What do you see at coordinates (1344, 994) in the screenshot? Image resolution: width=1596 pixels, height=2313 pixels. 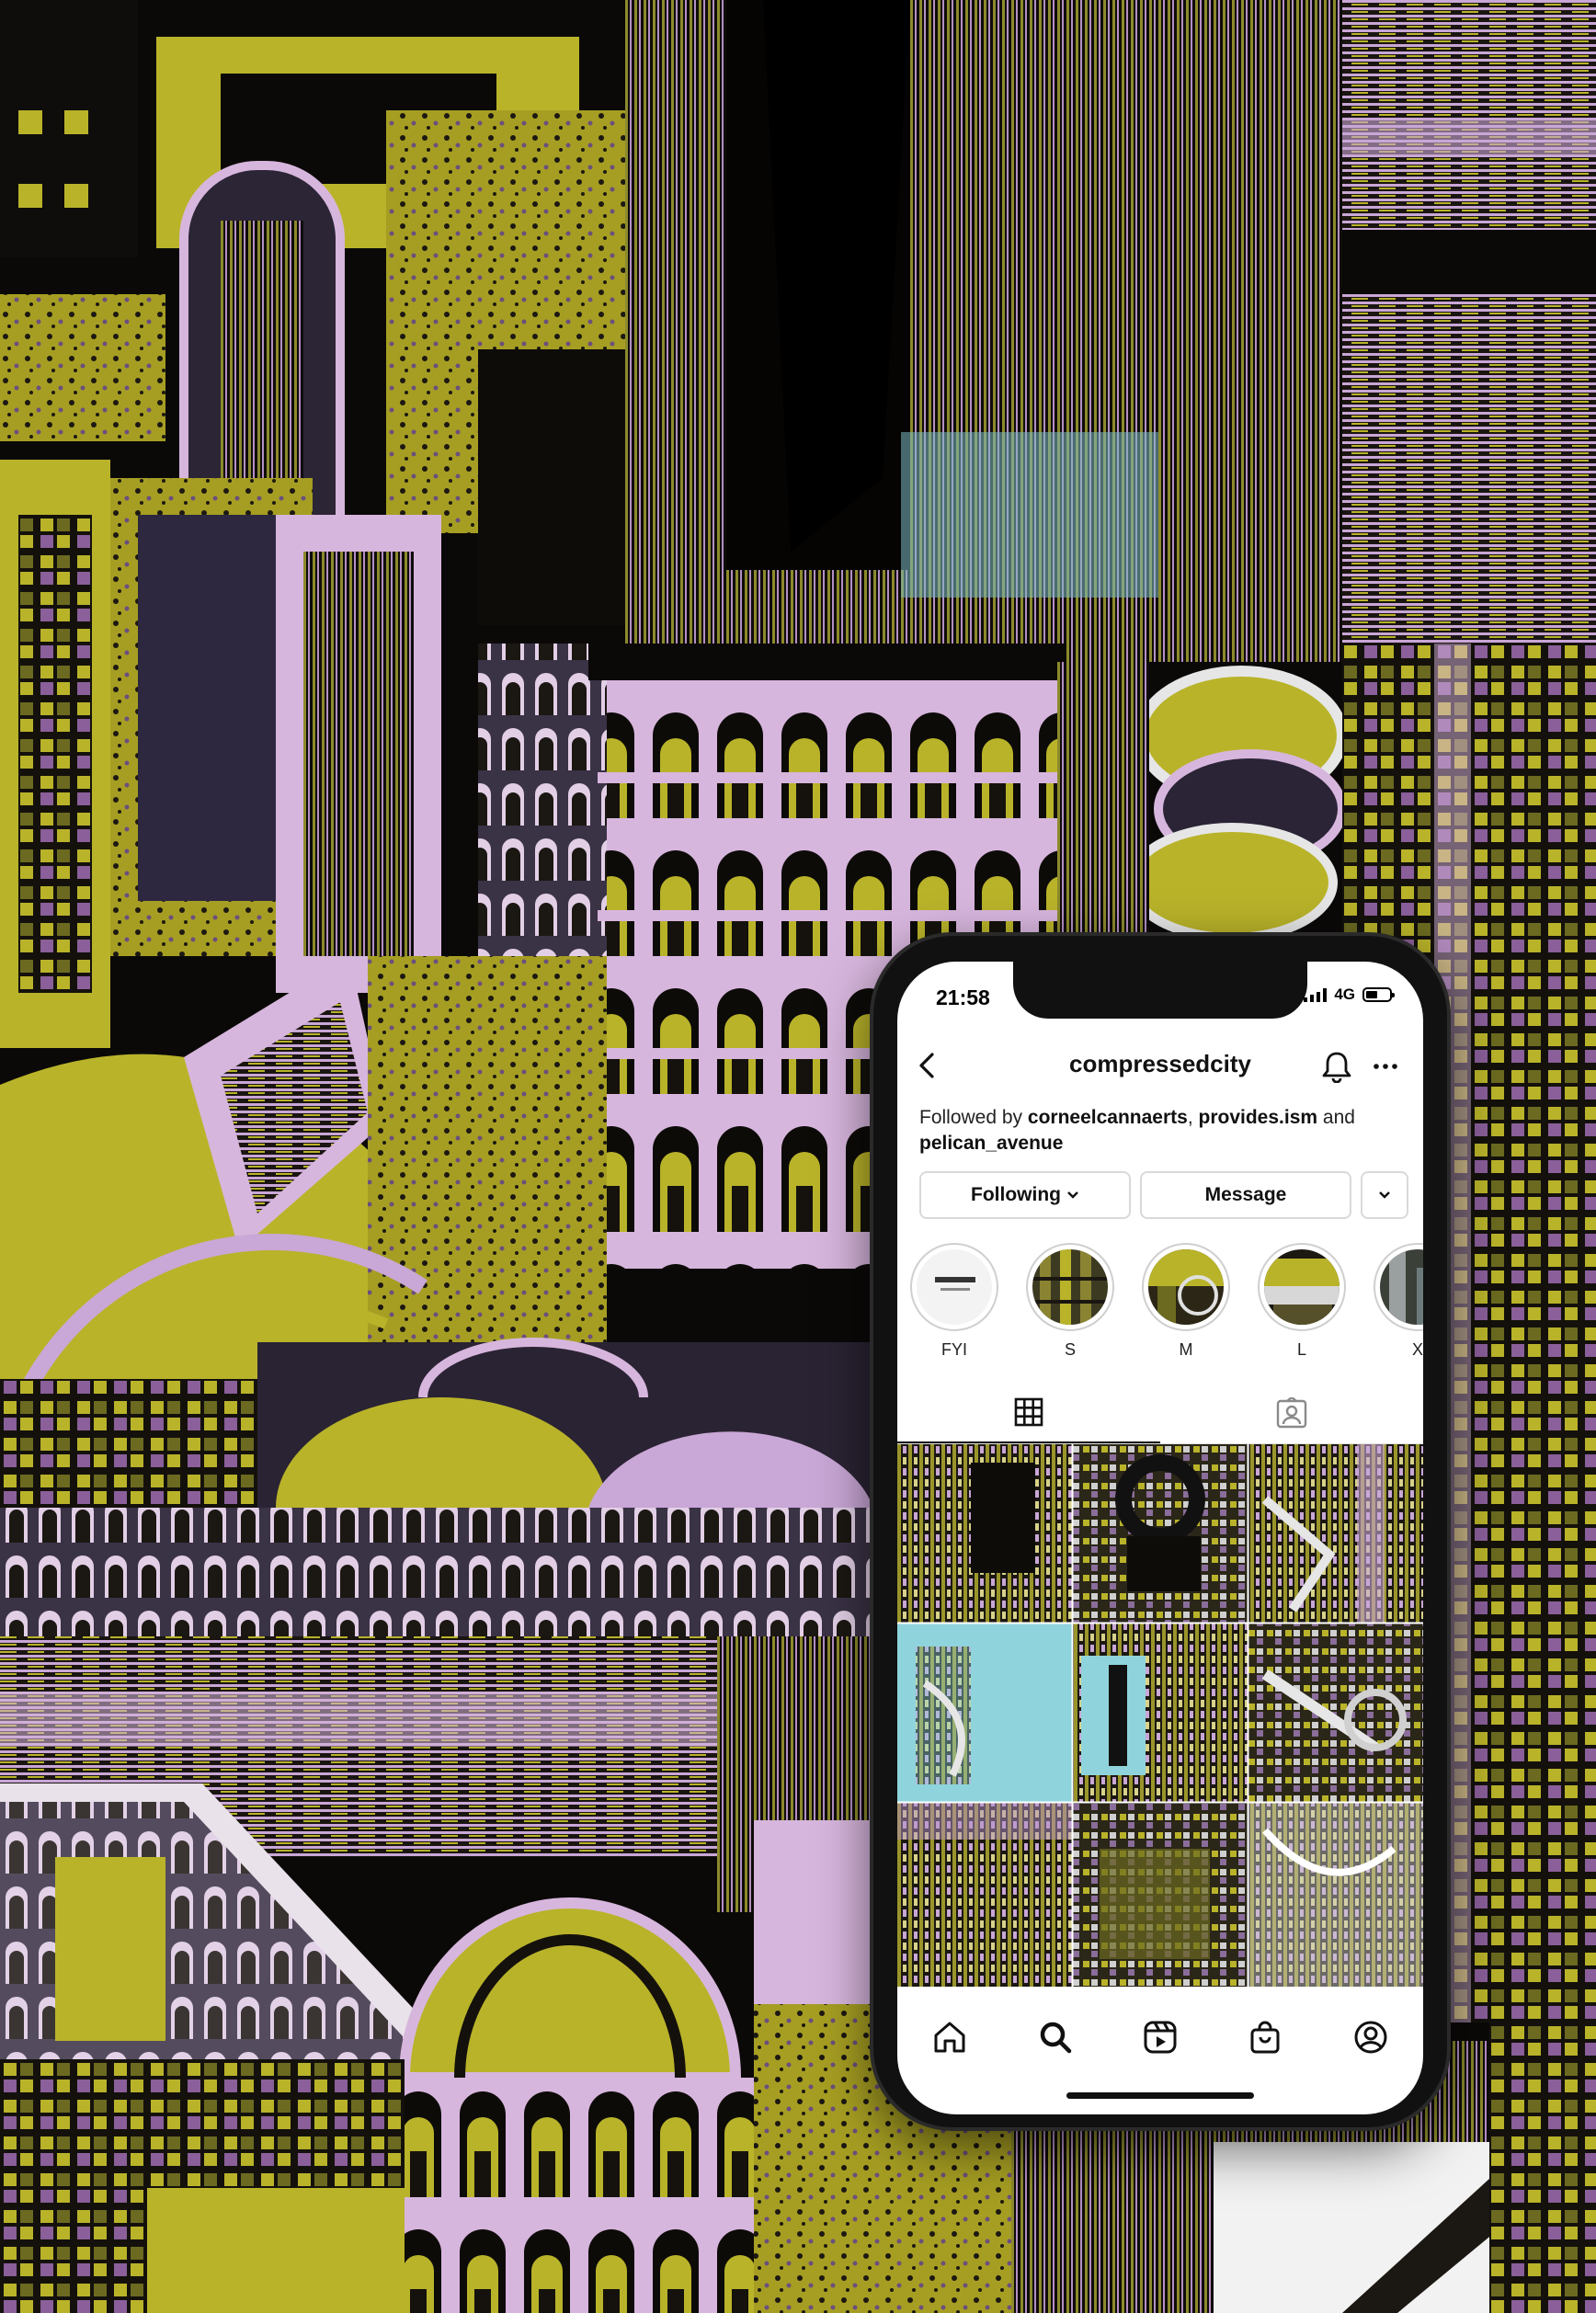 I see `network-type: 4G` at bounding box center [1344, 994].